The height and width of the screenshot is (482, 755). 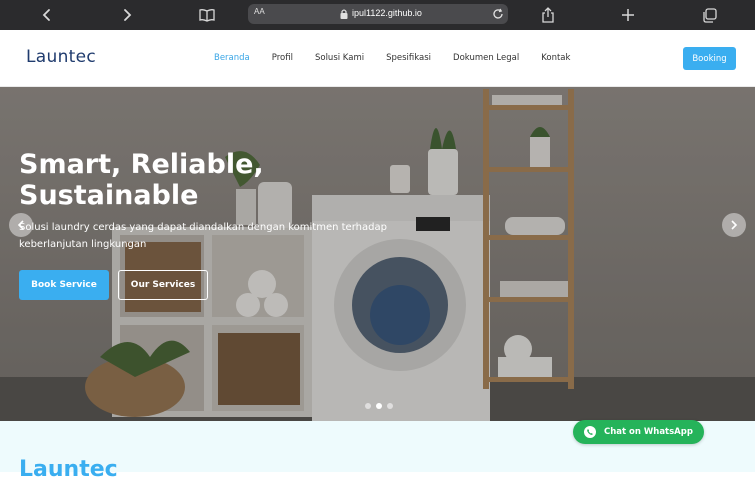 I want to click on carousel-prev-button, so click(x=21, y=225).